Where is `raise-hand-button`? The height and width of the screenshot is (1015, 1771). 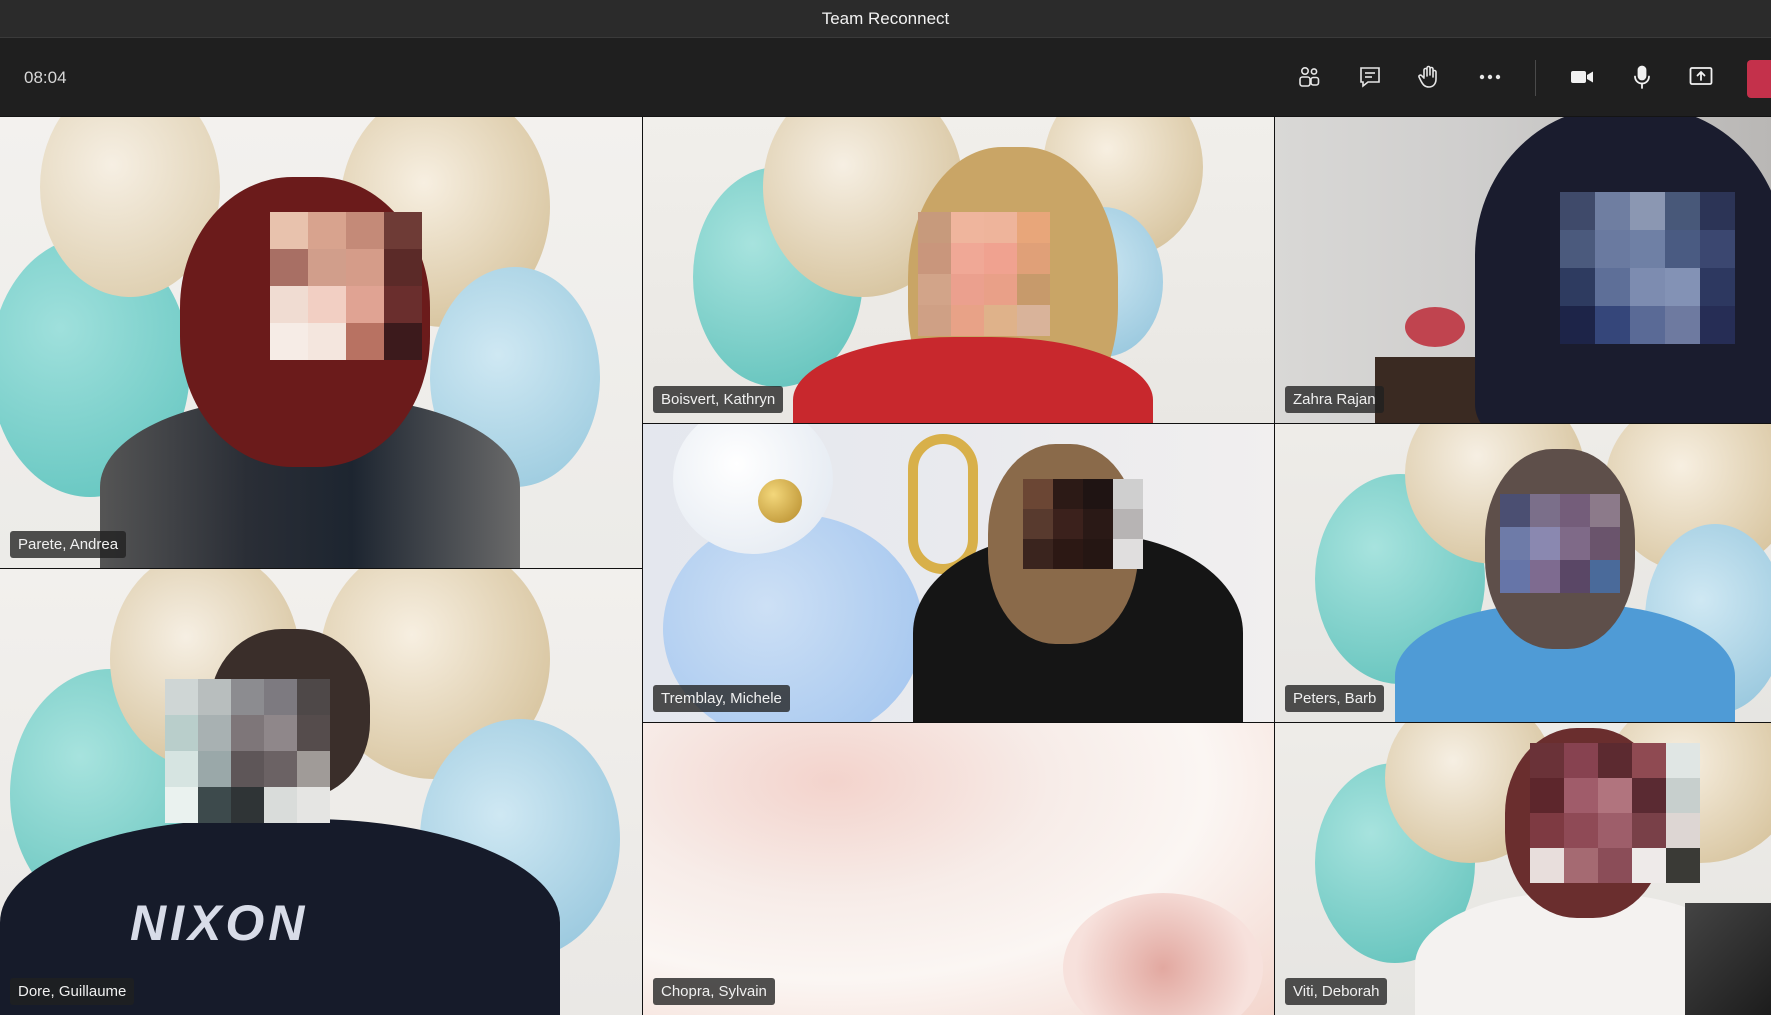
raise-hand-button is located at coordinates (1429, 77).